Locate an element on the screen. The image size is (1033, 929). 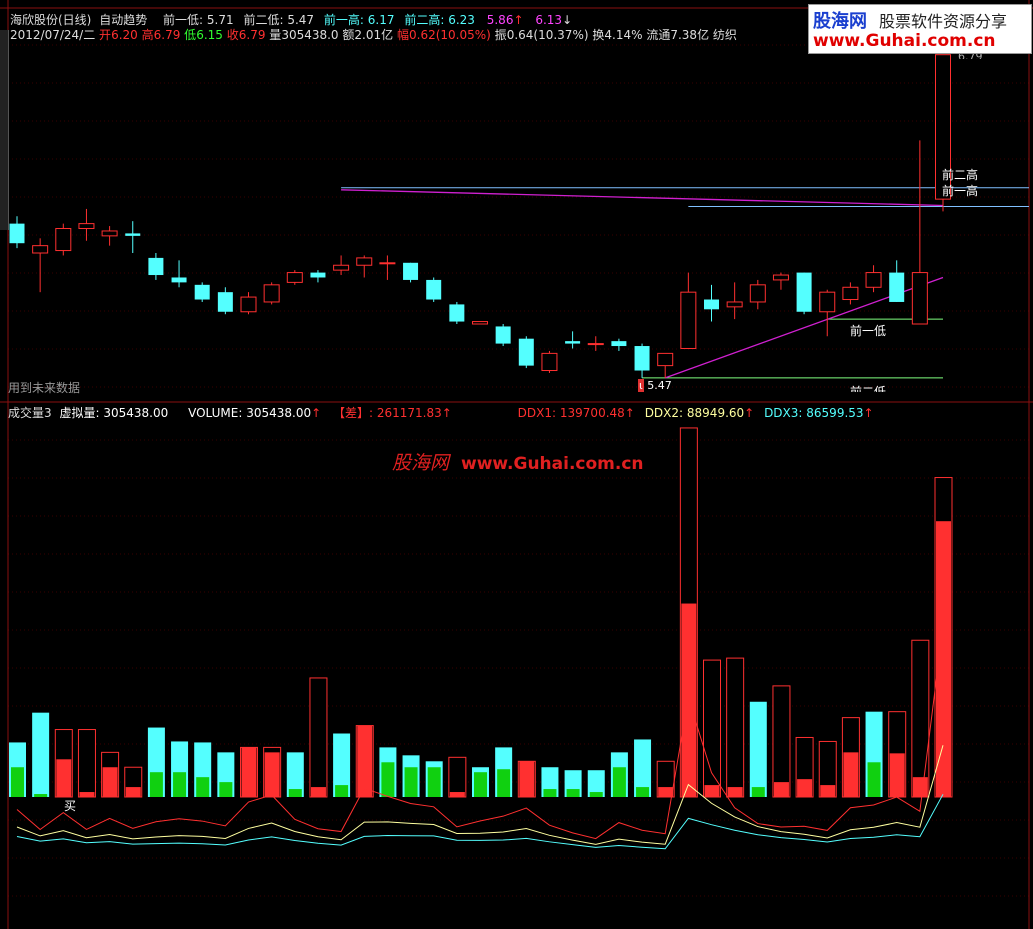
ddx1-value: 139700.48 is located at coordinates (592, 413).